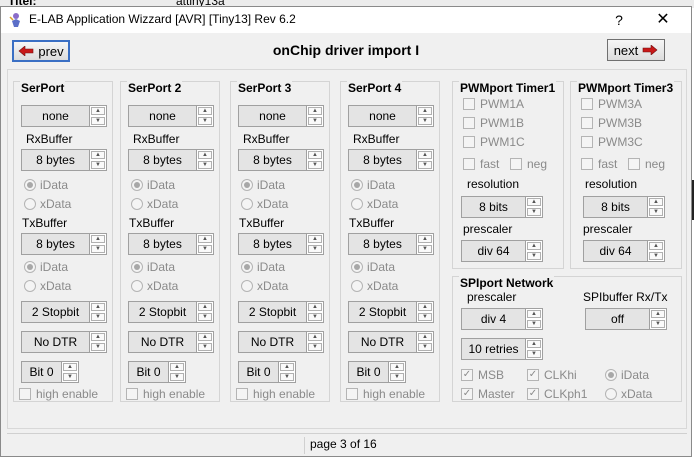  Describe the element at coordinates (611, 123) in the screenshot. I see `pwm3b-checkbox: PWM3B` at that location.